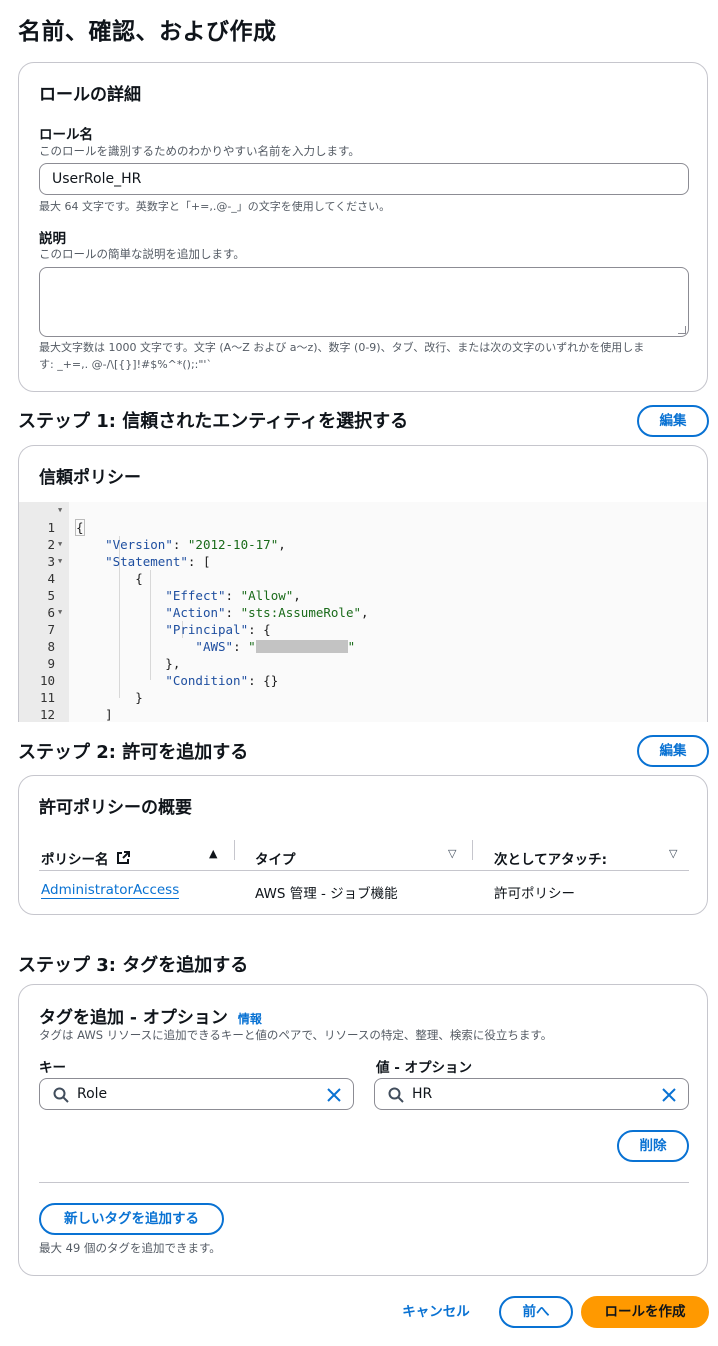 Image resolution: width=718 pixels, height=1346 pixels. Describe the element at coordinates (75, 860) in the screenshot. I see `column-header-label: ポリシー名` at that location.